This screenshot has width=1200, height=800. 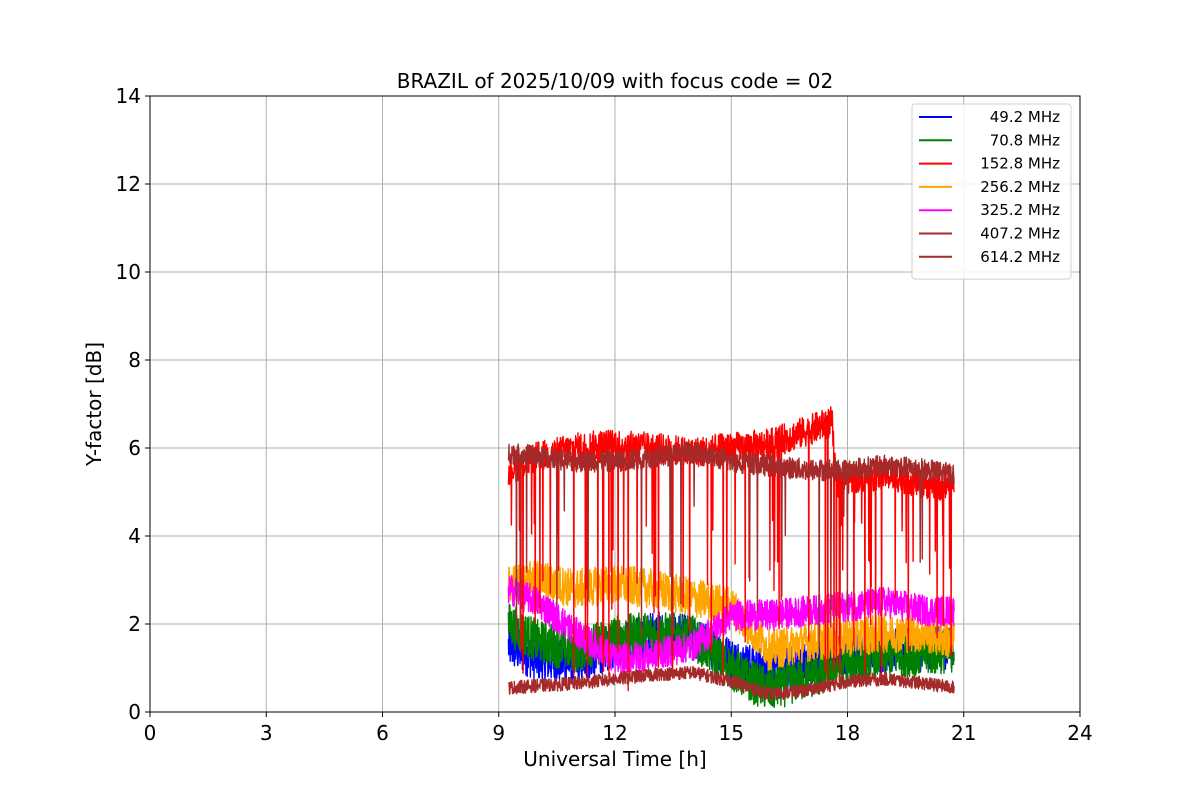 I want to click on legend-label: 49.2 MHz, so click(x=1025, y=117).